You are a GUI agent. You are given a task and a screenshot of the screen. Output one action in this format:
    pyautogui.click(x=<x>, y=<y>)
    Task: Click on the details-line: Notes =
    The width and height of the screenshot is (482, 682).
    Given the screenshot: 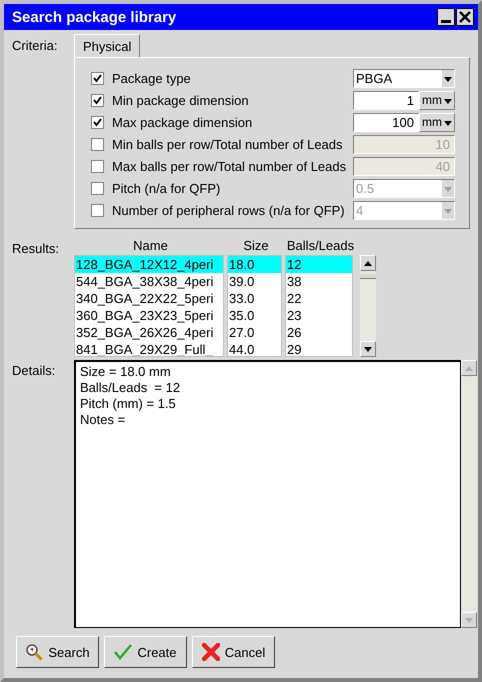 What is the action you would take?
    pyautogui.click(x=103, y=420)
    